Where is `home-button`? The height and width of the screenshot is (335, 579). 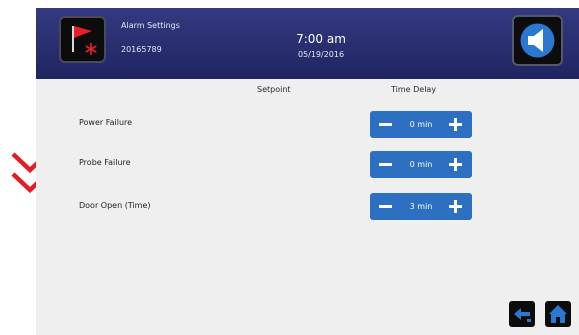 home-button is located at coordinates (558, 314).